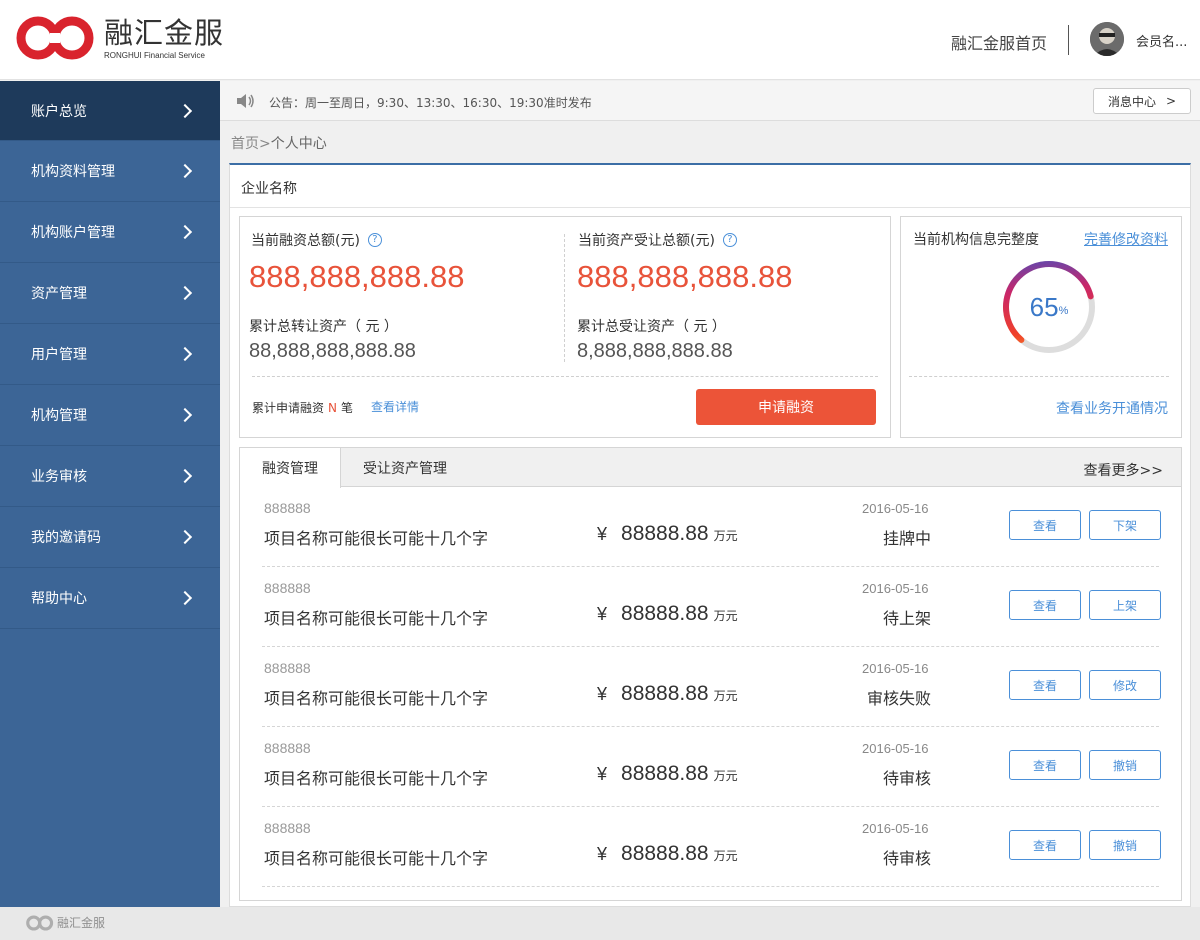  What do you see at coordinates (405, 467) in the screenshot?
I see `tab-assigned-assets: 受让资产管理` at bounding box center [405, 467].